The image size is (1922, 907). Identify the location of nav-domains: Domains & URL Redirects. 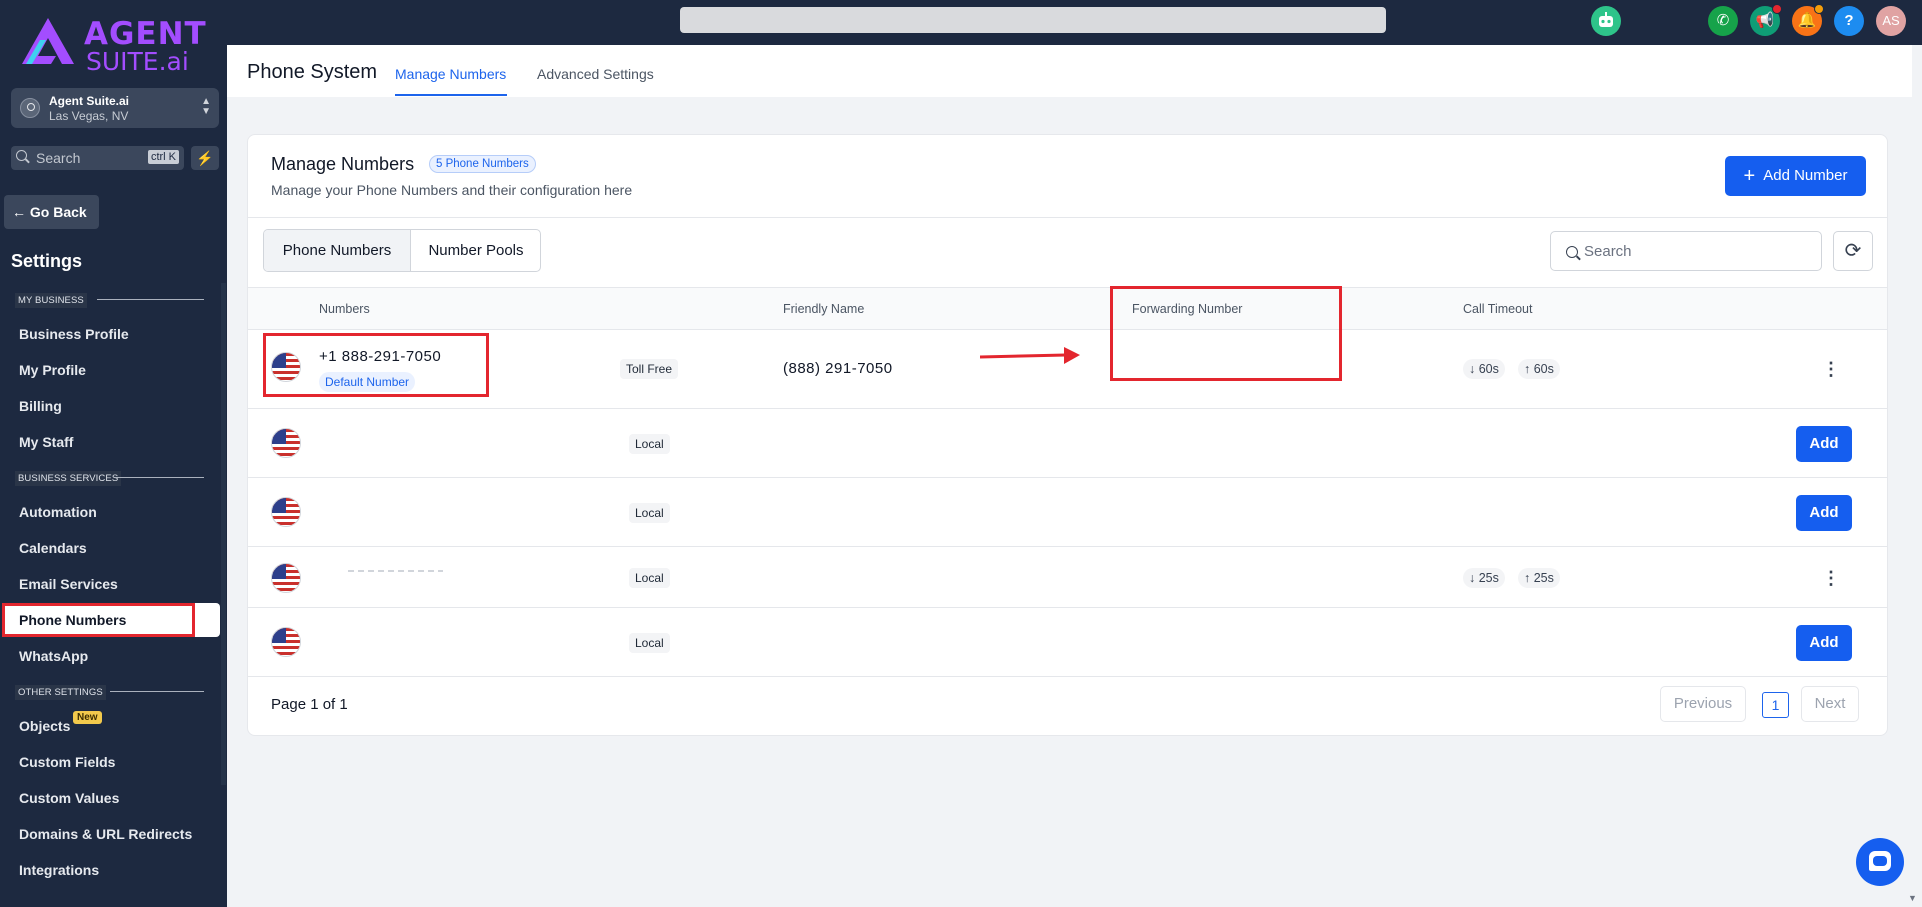
(105, 834).